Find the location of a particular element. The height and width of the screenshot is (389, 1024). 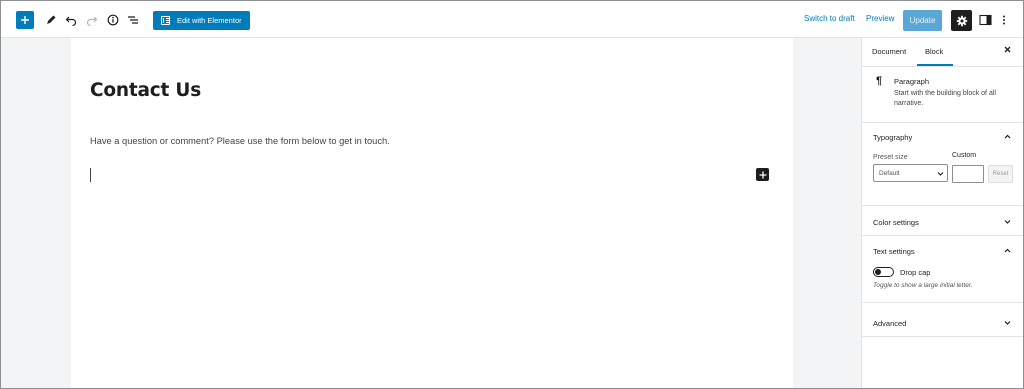

post-title: Contact Us is located at coordinates (145, 90).